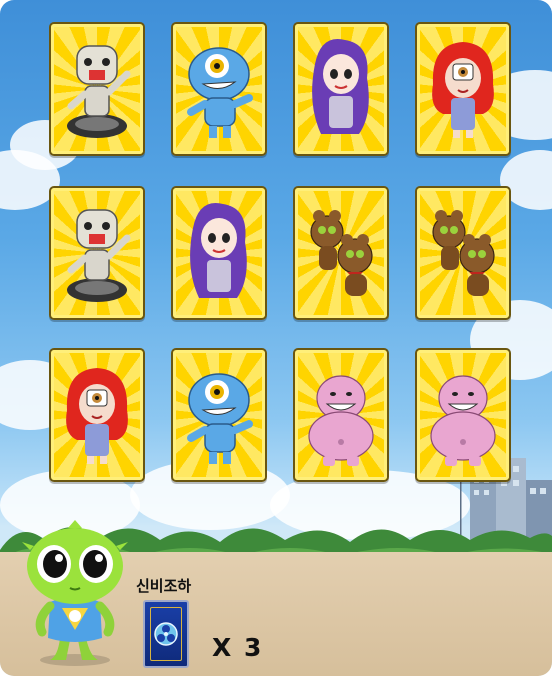 The width and height of the screenshot is (552, 676). I want to click on item-emblem-icon, so click(166, 634).